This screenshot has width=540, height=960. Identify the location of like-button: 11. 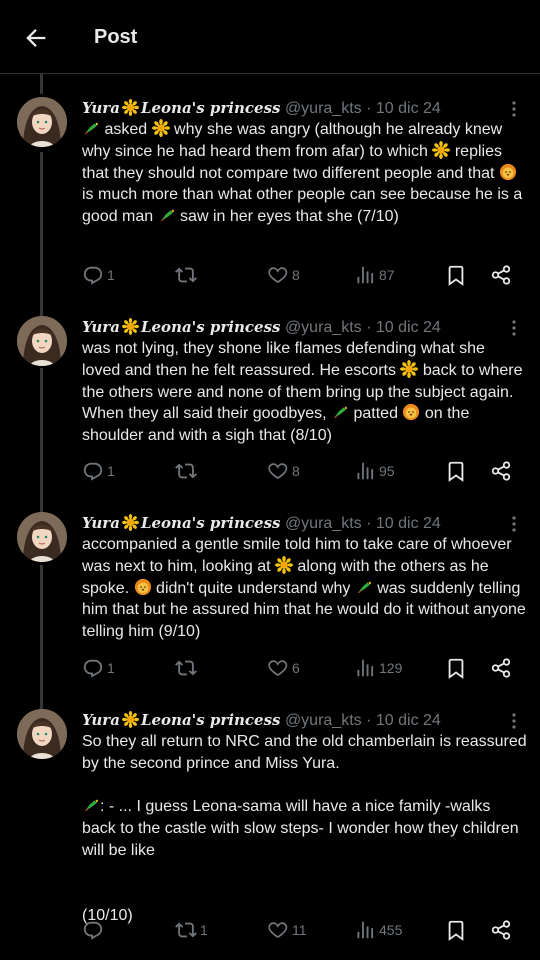
(287, 930).